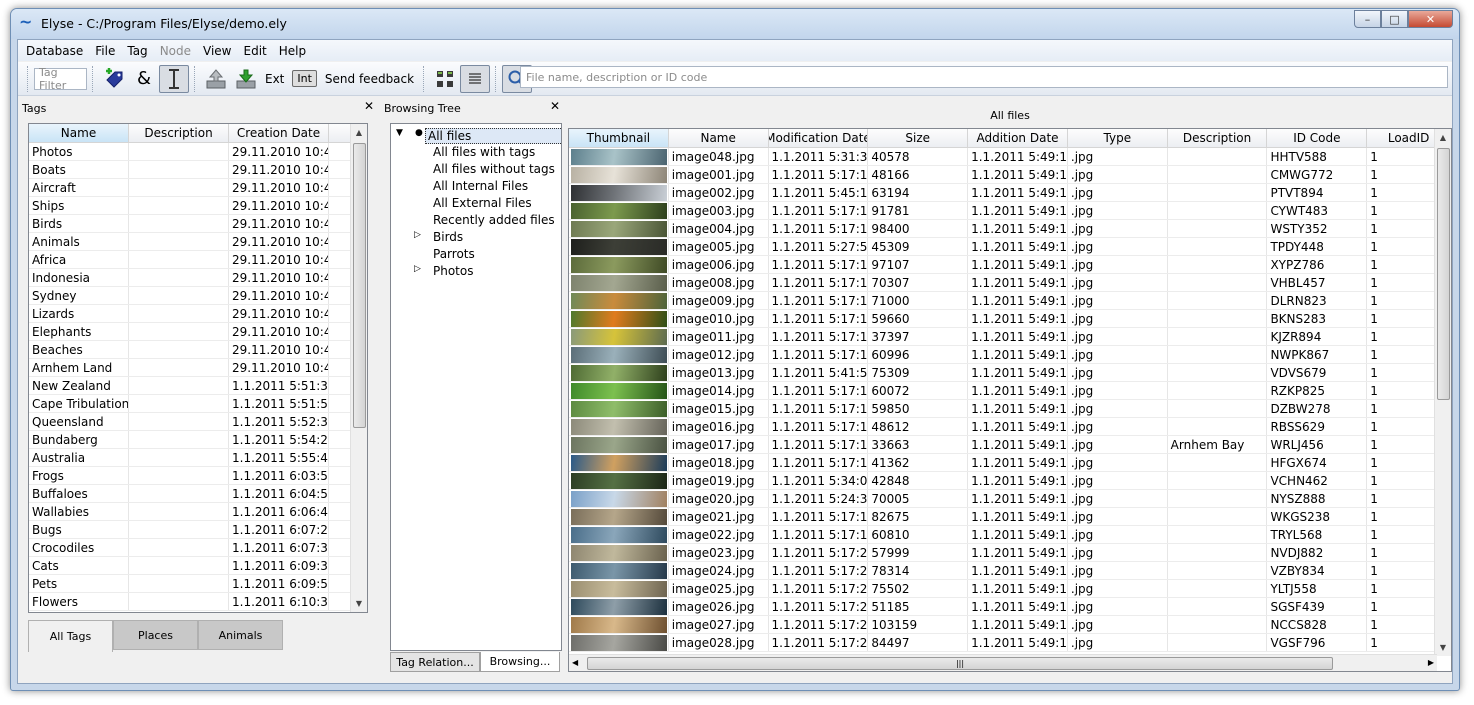  What do you see at coordinates (198, 512) in the screenshot?
I see `tag-row: Wallabies 1.1.2011 6:06:47` at bounding box center [198, 512].